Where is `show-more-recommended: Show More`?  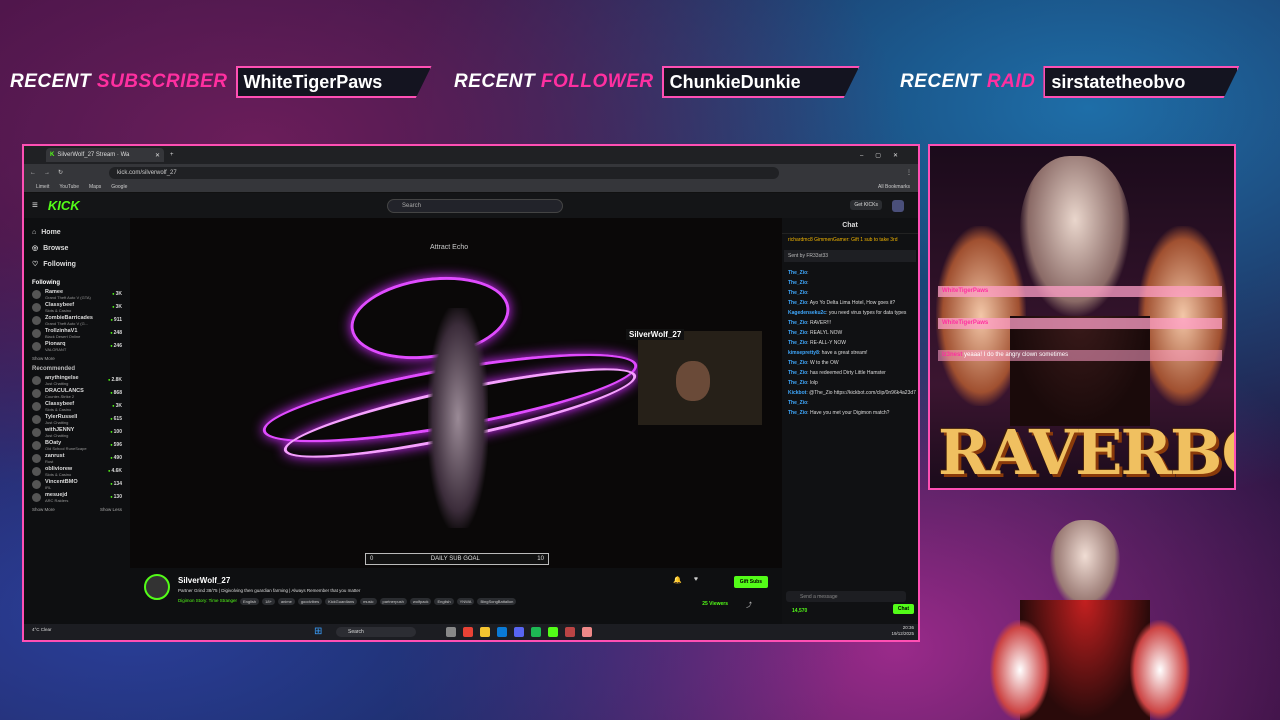 show-more-recommended: Show More is located at coordinates (43, 509).